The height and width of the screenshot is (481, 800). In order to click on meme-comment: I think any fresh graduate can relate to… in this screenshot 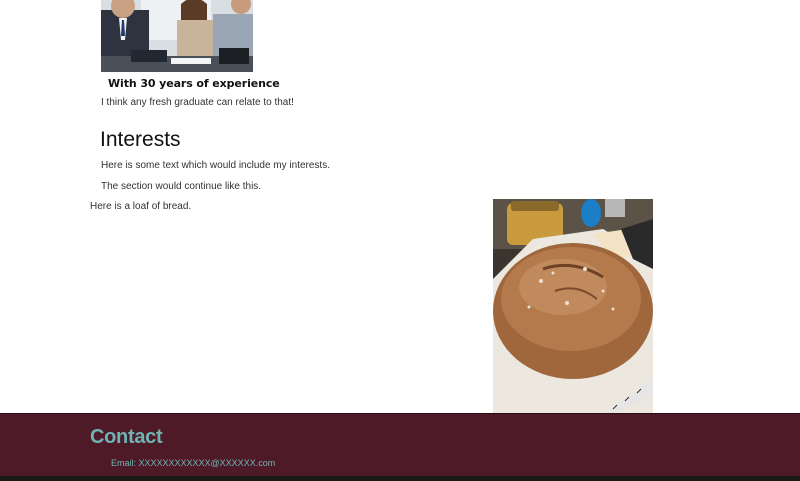, I will do `click(197, 102)`.